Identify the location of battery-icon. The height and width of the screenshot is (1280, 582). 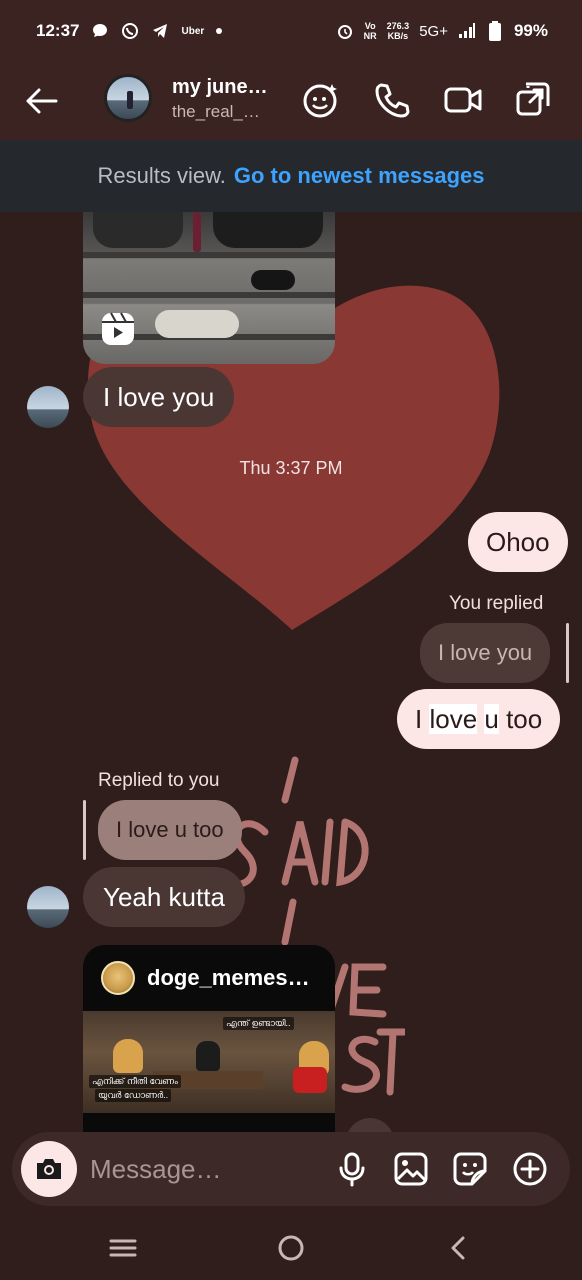
(495, 31).